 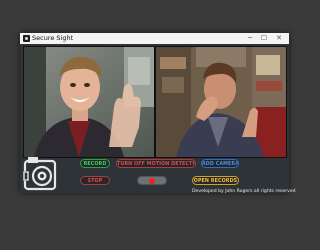 I want to click on recording-toggle, so click(x=152, y=180).